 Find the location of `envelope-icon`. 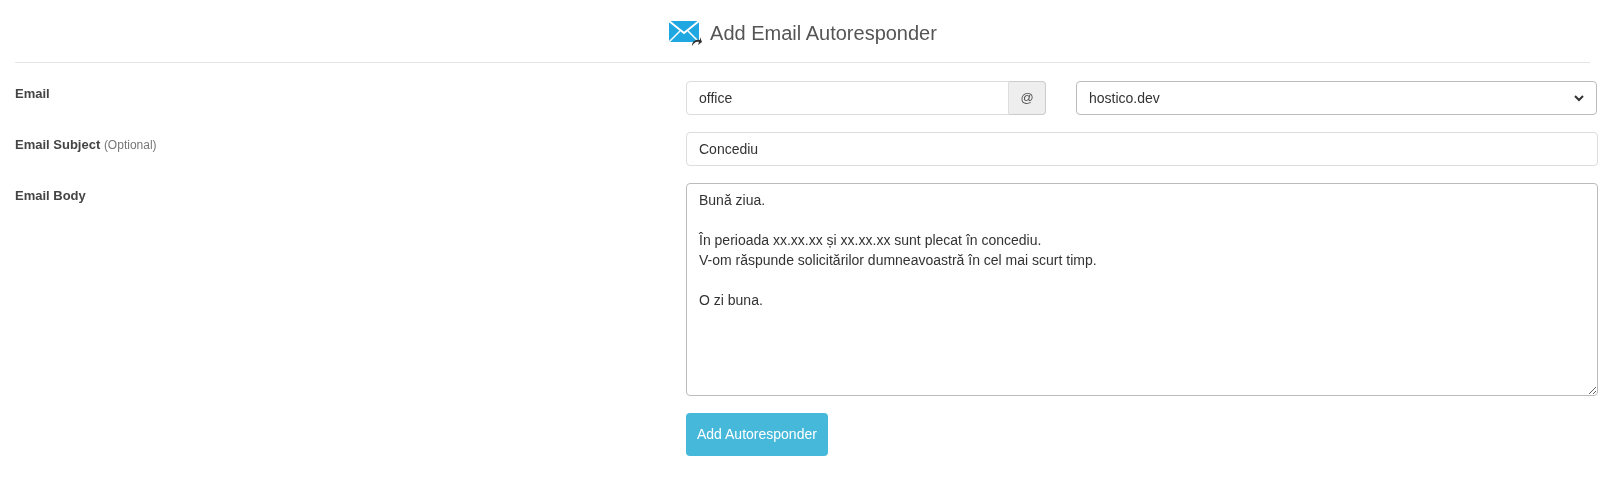

envelope-icon is located at coordinates (685, 33).